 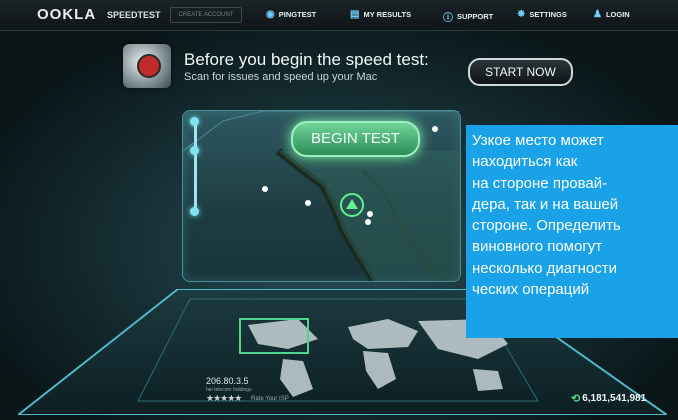 I want to click on caption-line: находиться как, so click(x=525, y=162).